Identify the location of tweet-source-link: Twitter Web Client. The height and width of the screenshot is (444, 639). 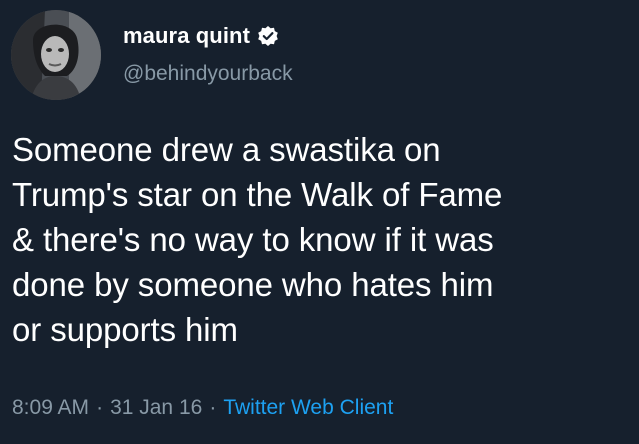
(308, 408).